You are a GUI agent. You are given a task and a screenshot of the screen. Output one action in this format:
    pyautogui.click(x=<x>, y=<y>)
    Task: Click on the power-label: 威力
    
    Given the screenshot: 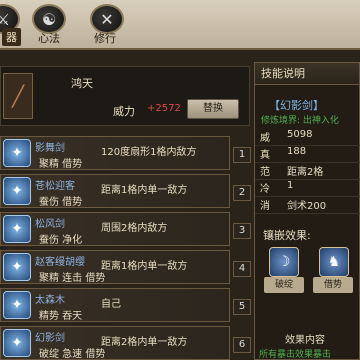 What is the action you would take?
    pyautogui.click(x=124, y=111)
    